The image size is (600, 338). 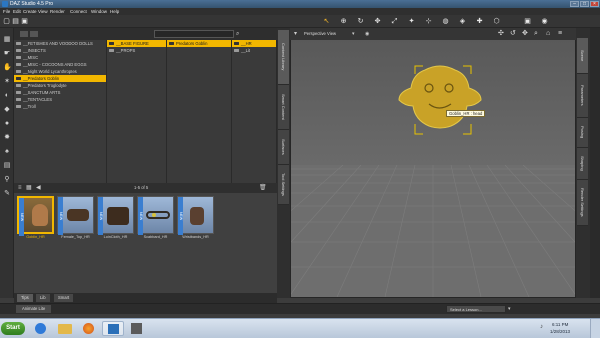 I want to click on presets-icon: ▤, so click(x=7, y=166).